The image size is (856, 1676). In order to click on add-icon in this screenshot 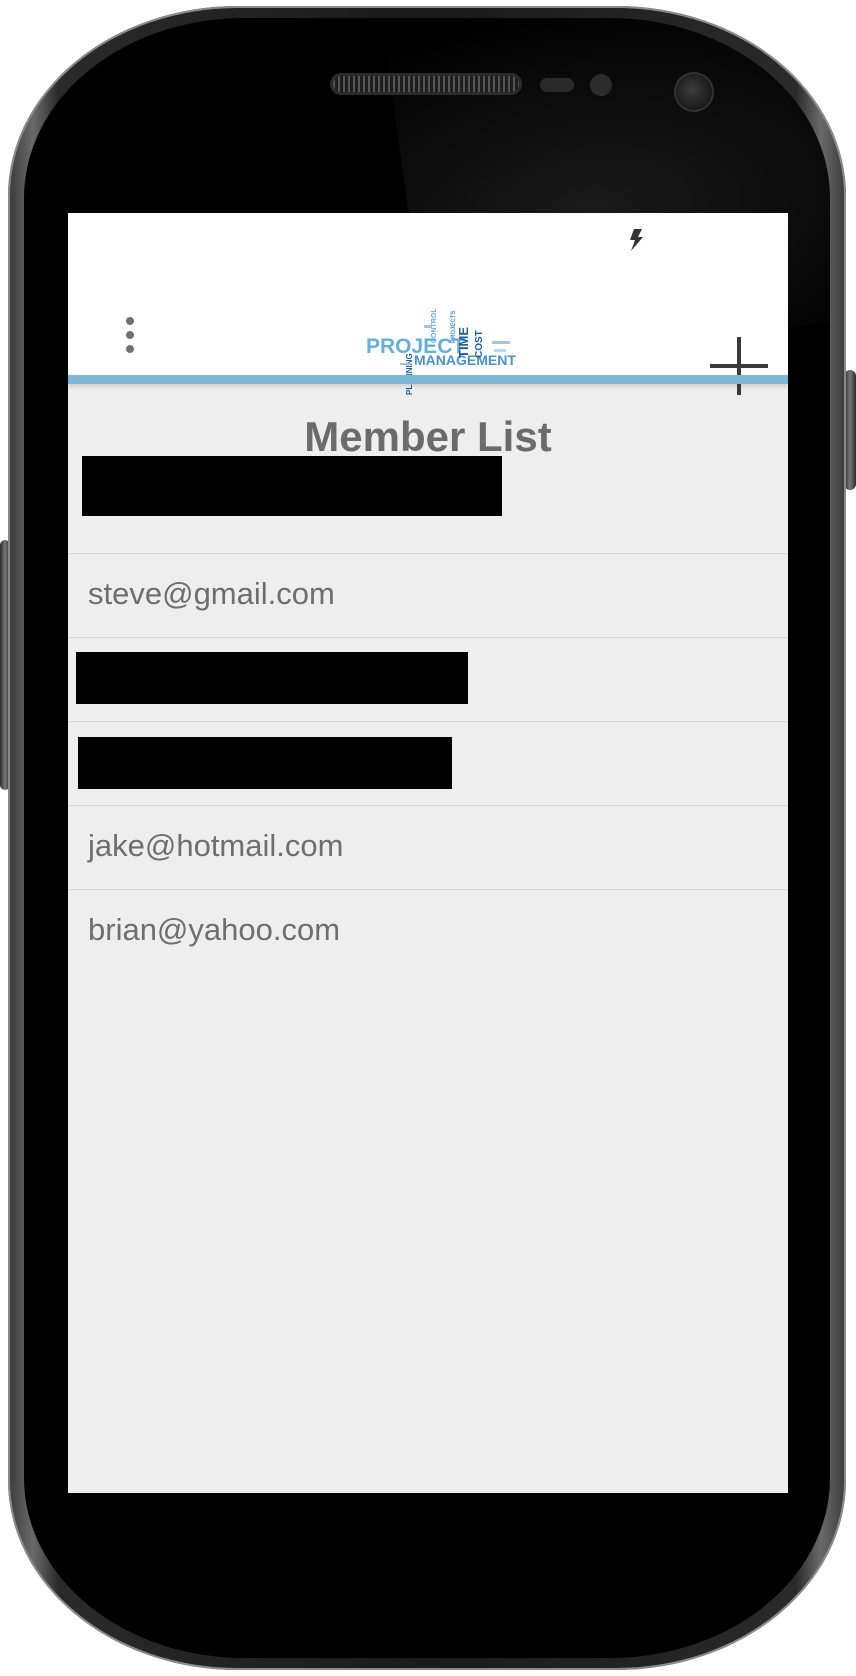, I will do `click(739, 366)`.